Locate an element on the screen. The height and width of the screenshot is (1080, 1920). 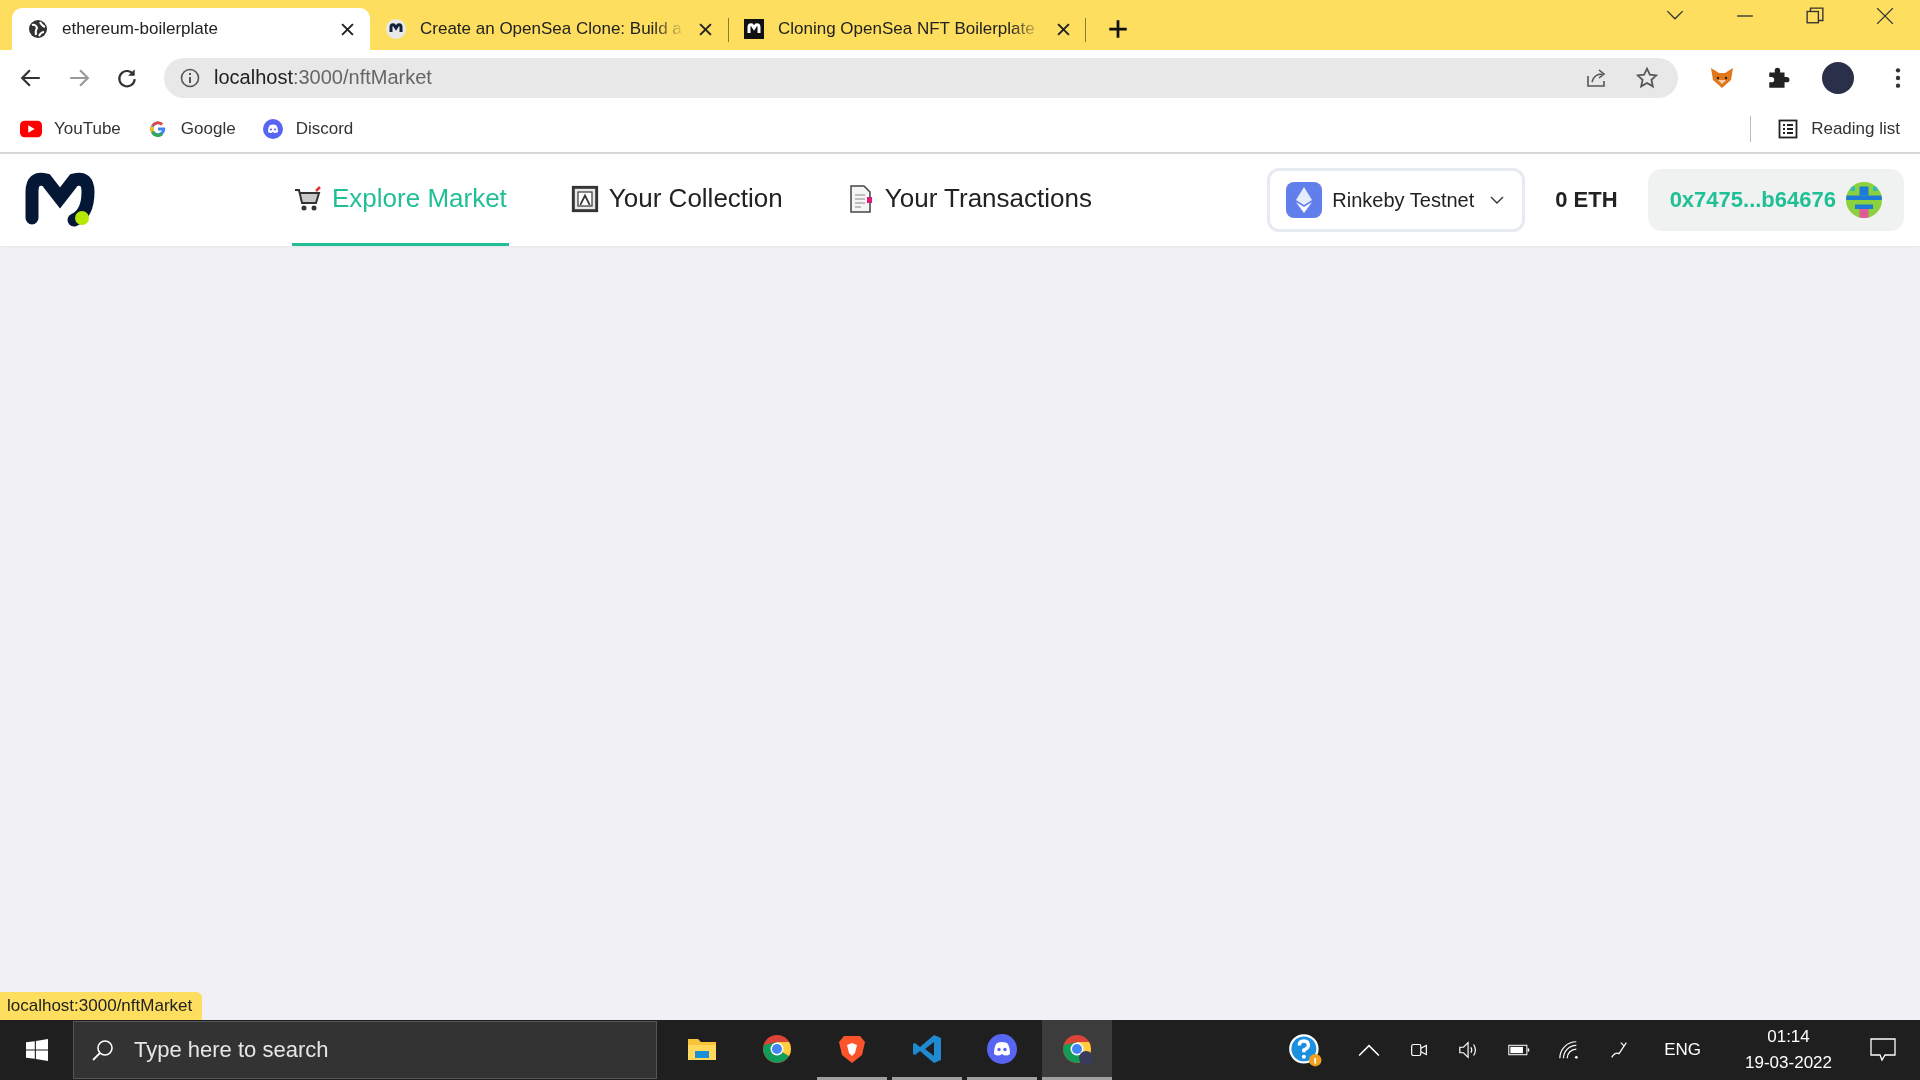
fox-icon is located at coordinates (1722, 77).